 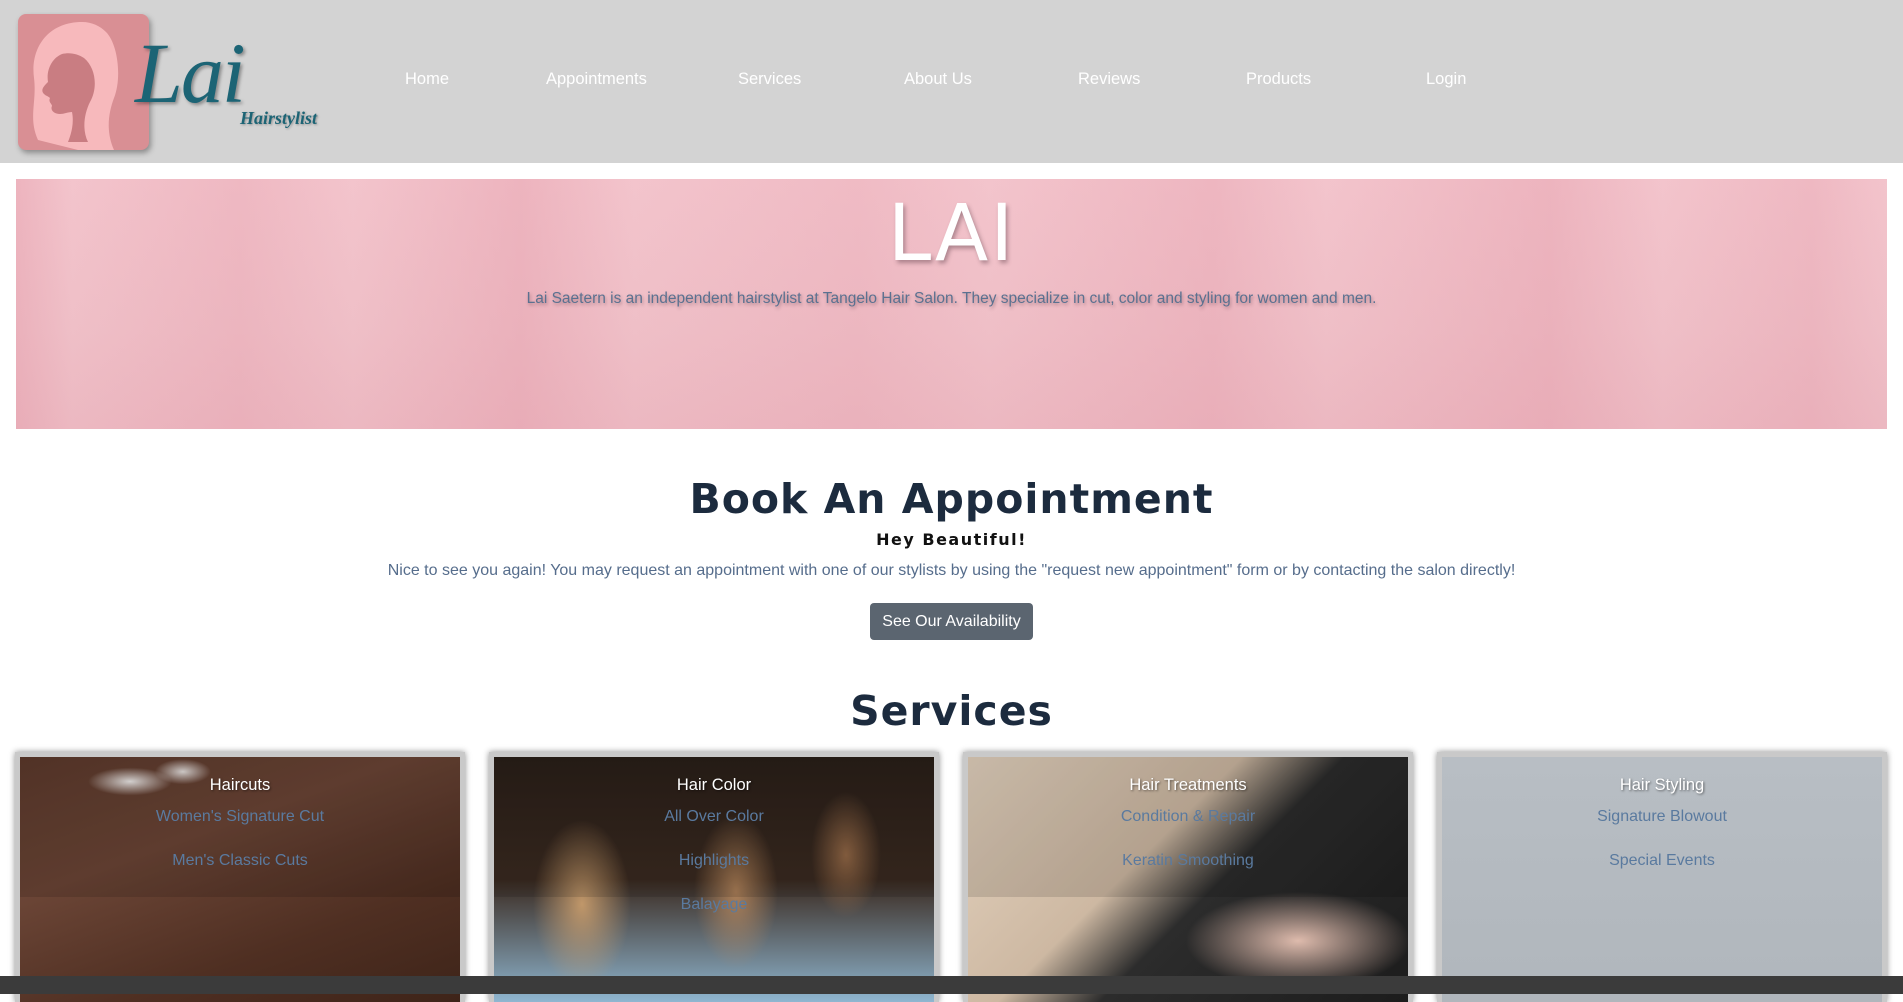 I want to click on nav-appointments: Appointments, so click(x=596, y=79).